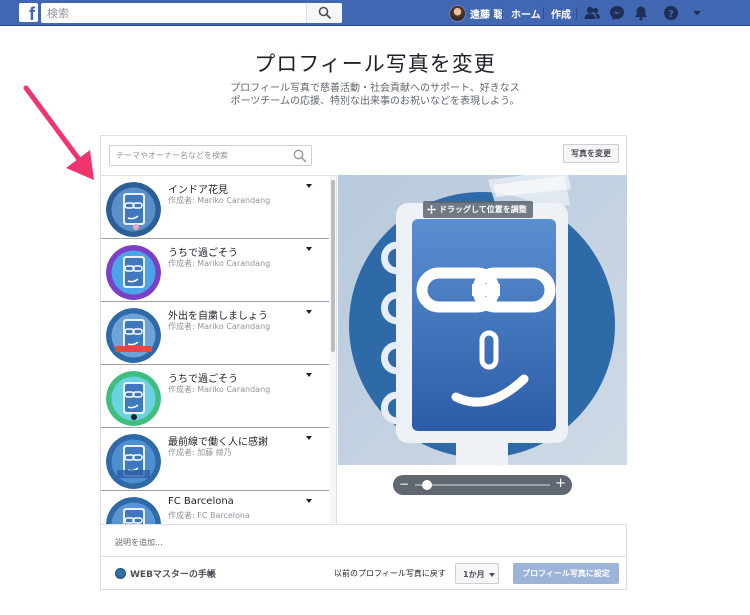 This screenshot has height=615, width=750. What do you see at coordinates (215, 333) in the screenshot?
I see `frame-list-item: 外出を自粛しましょう 作成者: Mariko Carandang` at bounding box center [215, 333].